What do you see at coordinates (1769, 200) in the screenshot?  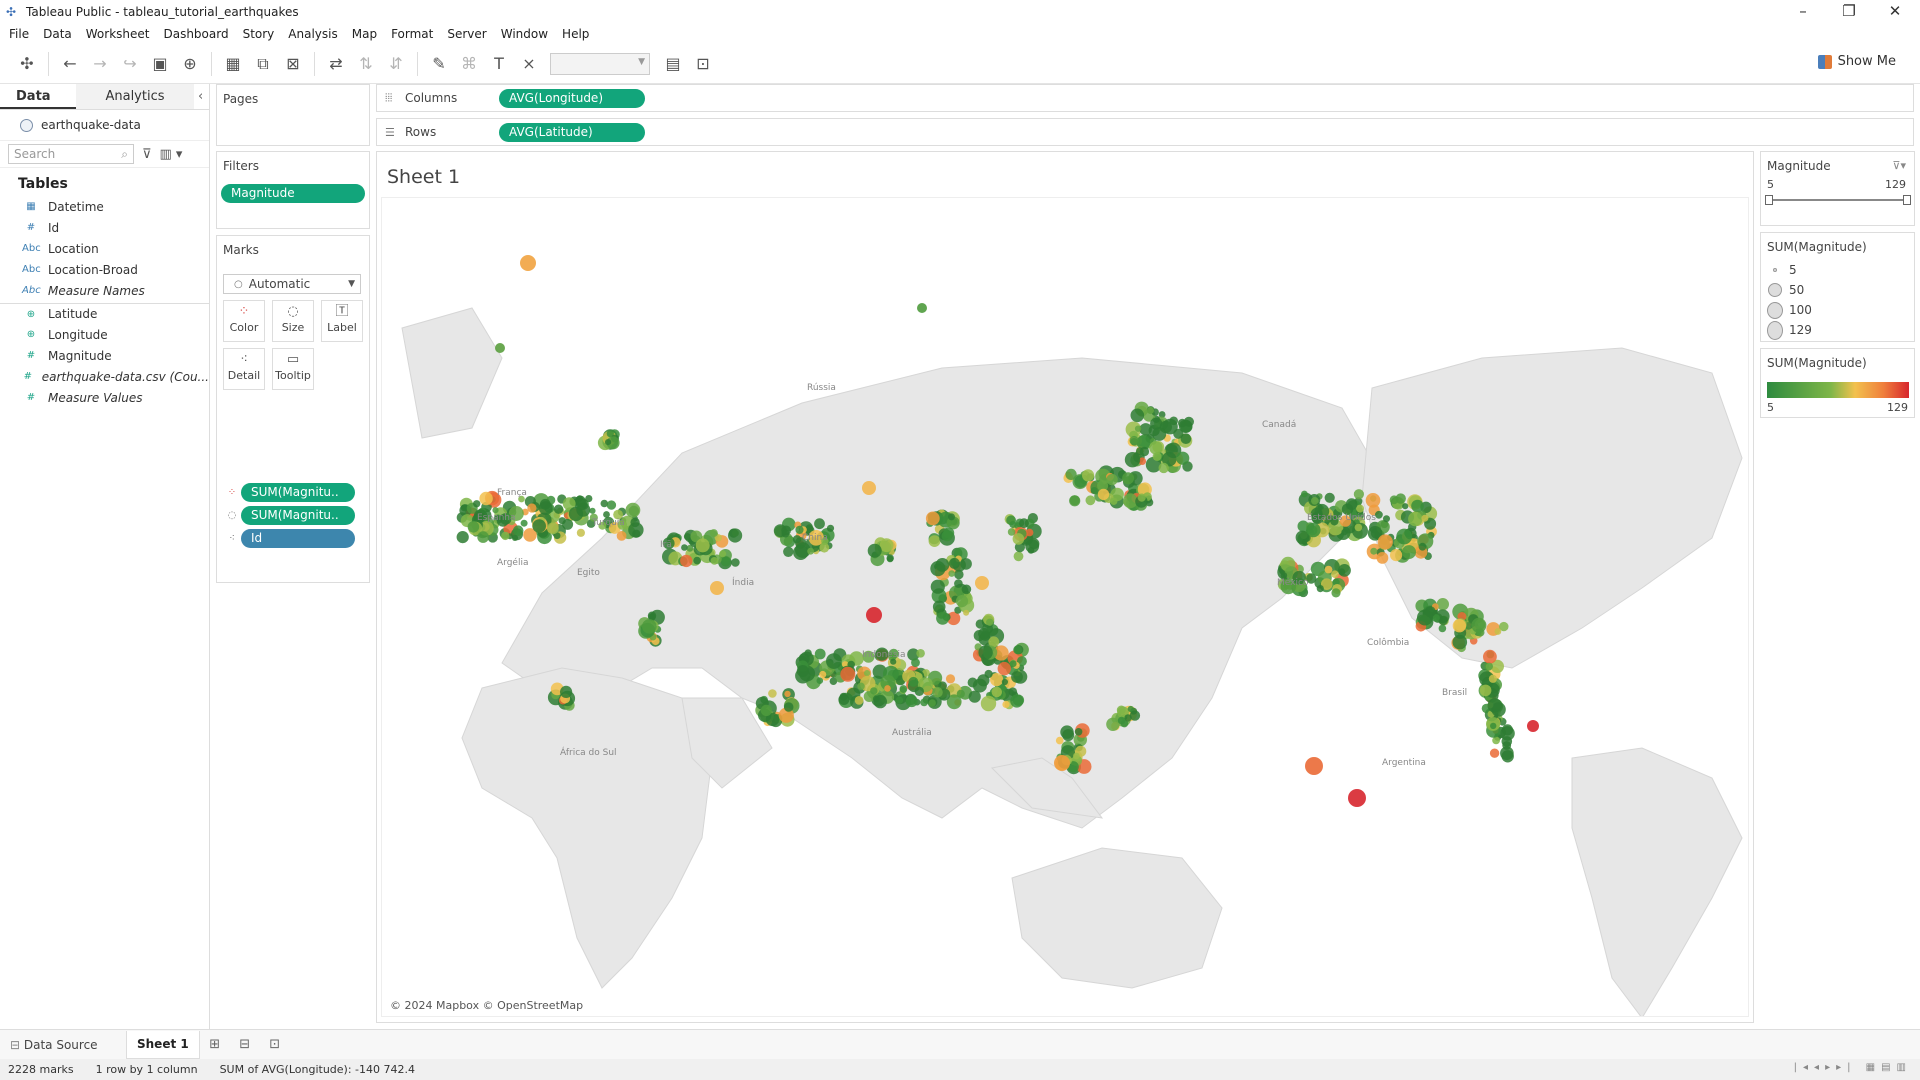 I see `range-slider-min-handle` at bounding box center [1769, 200].